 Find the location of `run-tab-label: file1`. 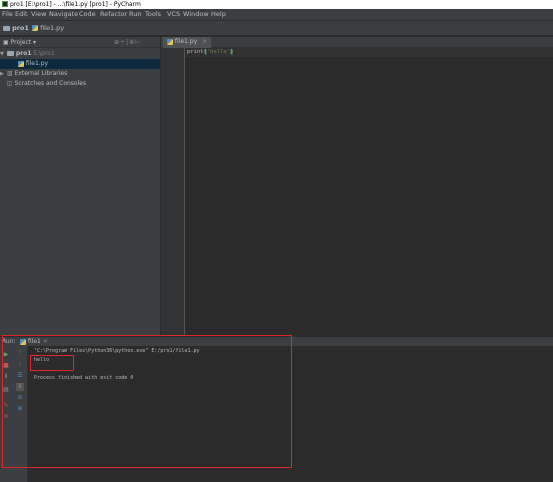

run-tab-label: file1 is located at coordinates (34, 341).